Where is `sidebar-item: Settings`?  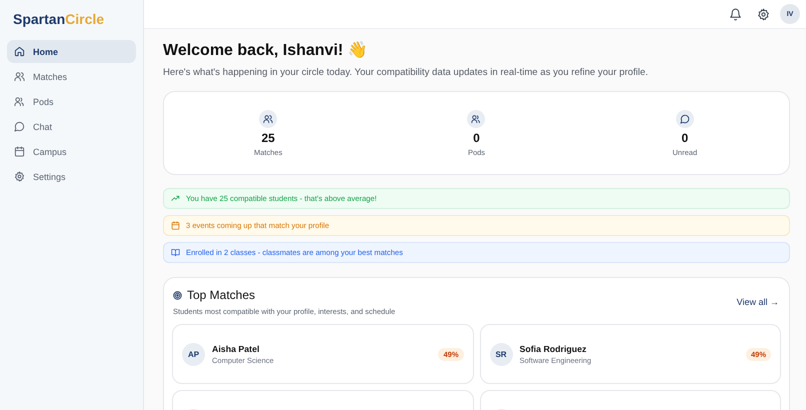
sidebar-item: Settings is located at coordinates (71, 176).